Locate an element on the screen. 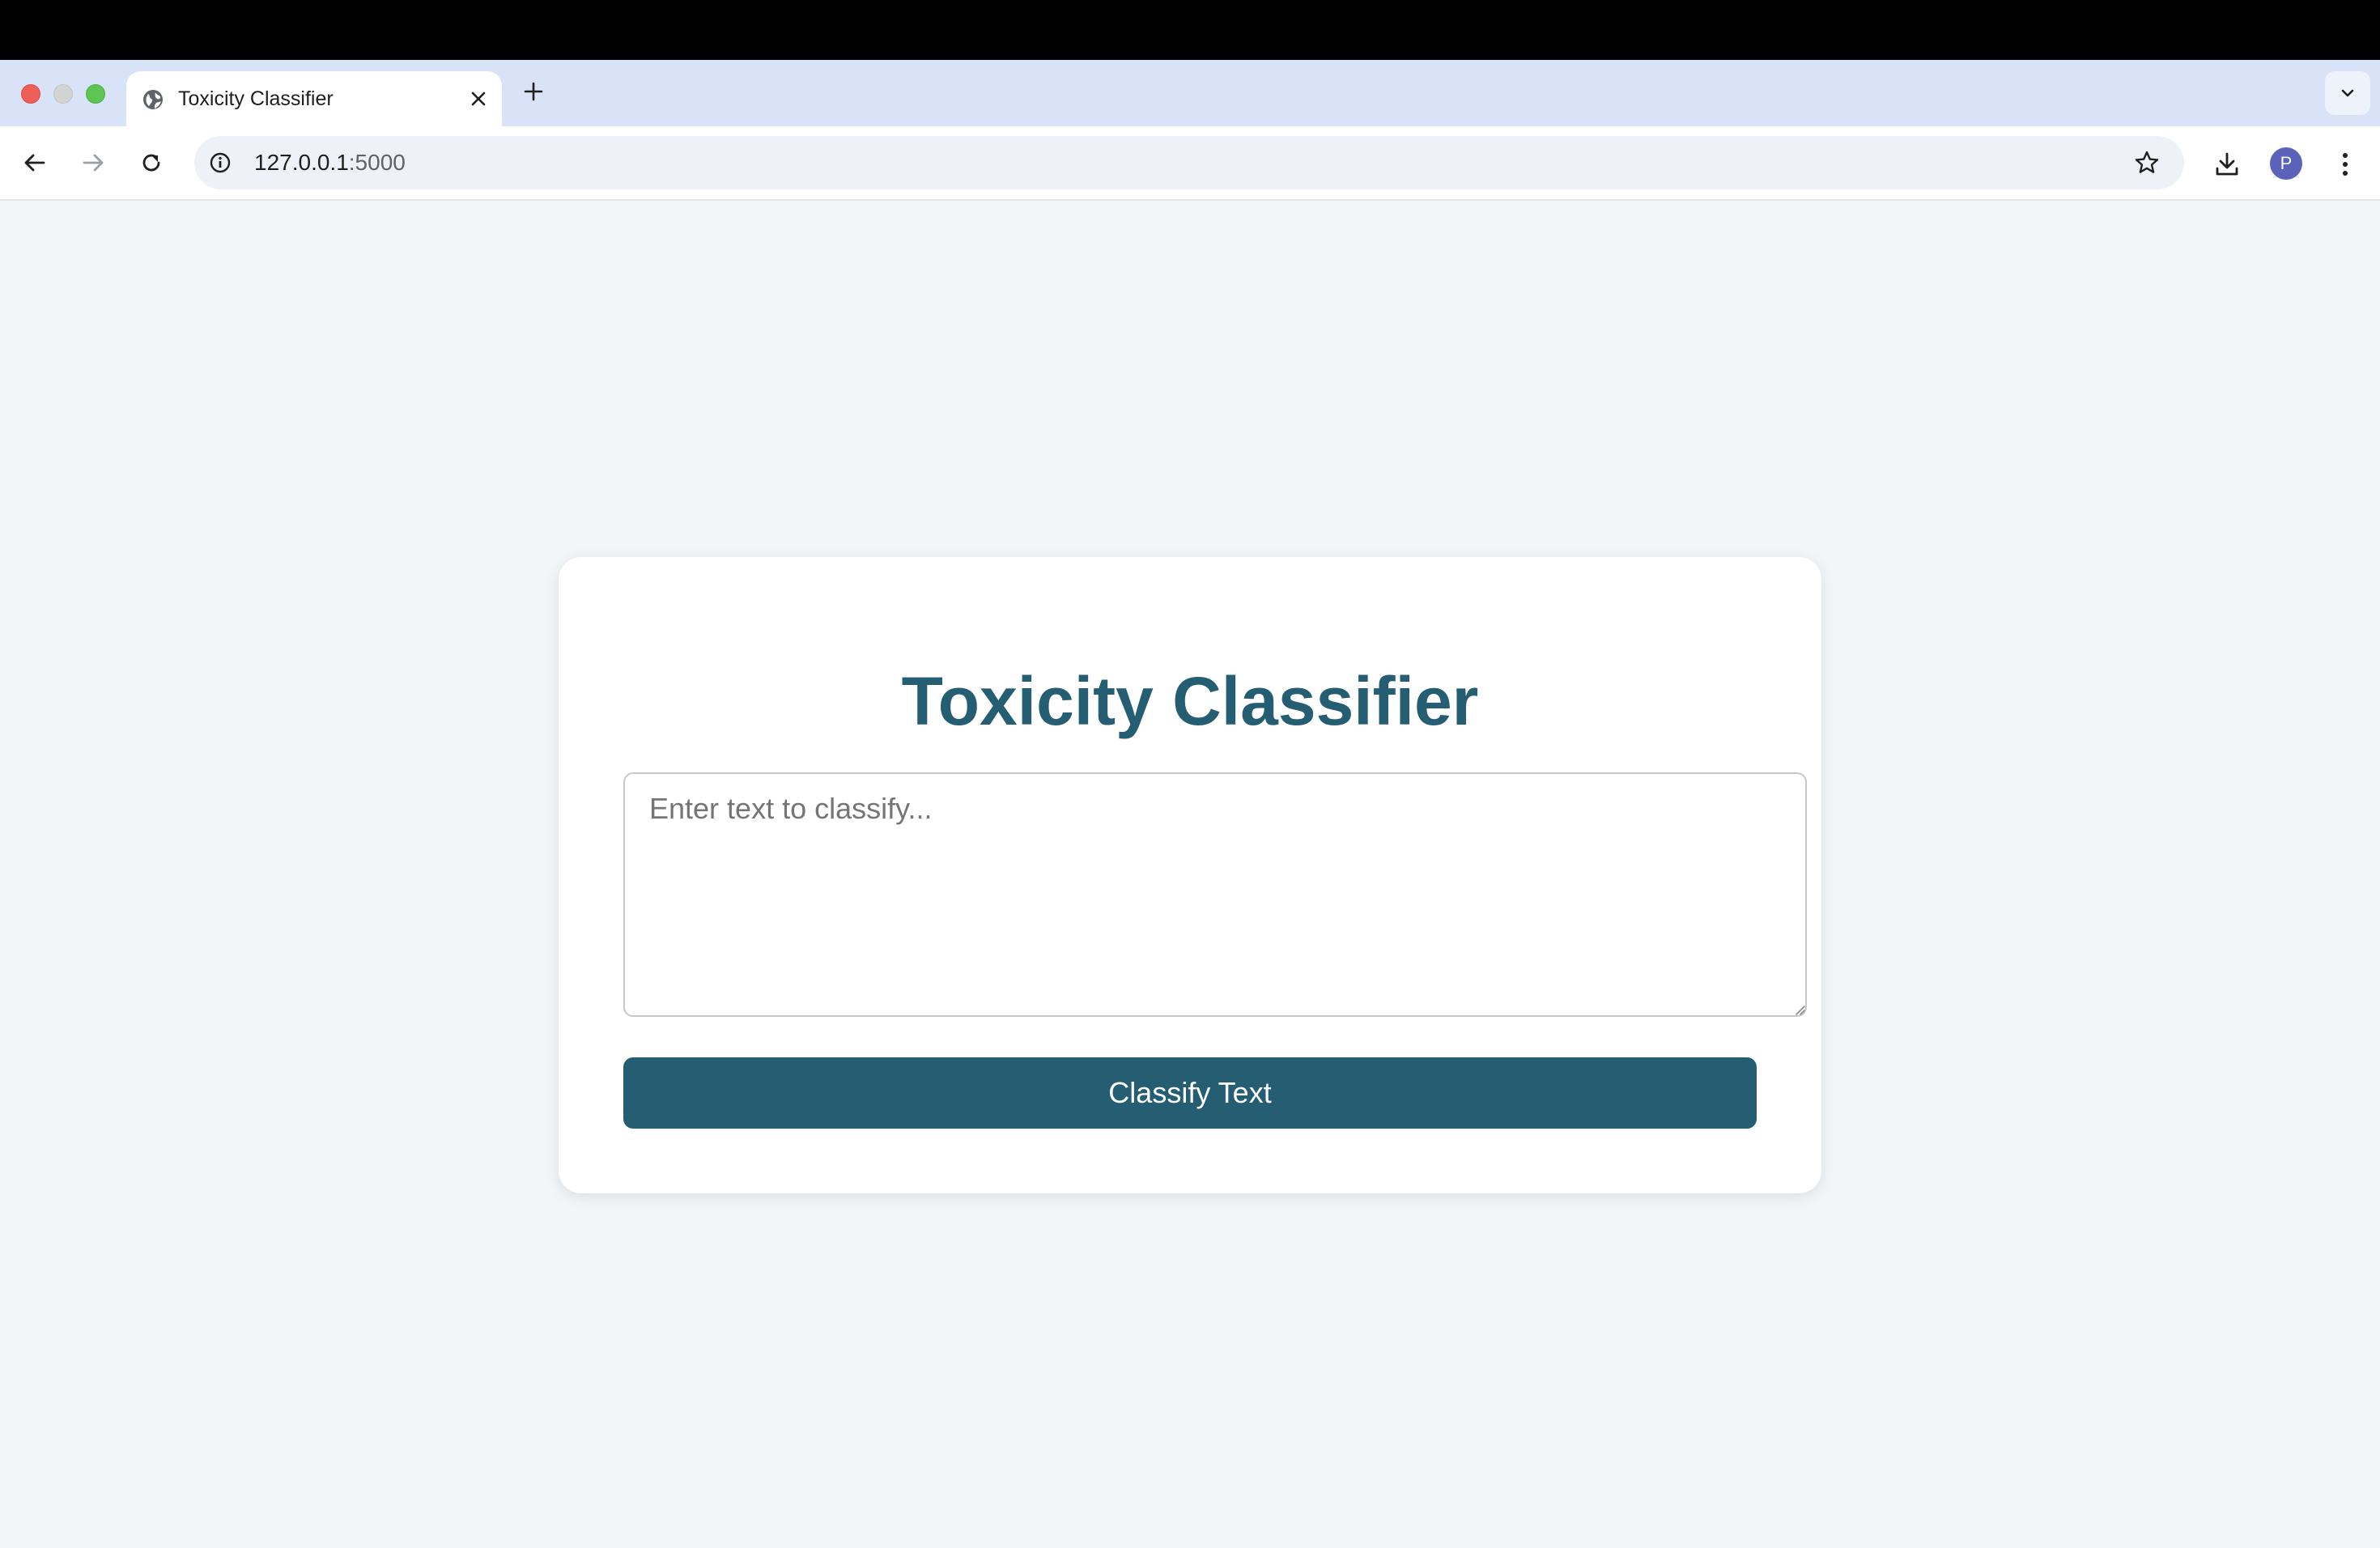 The height and width of the screenshot is (1548, 2380). tab-search-button is located at coordinates (2347, 93).